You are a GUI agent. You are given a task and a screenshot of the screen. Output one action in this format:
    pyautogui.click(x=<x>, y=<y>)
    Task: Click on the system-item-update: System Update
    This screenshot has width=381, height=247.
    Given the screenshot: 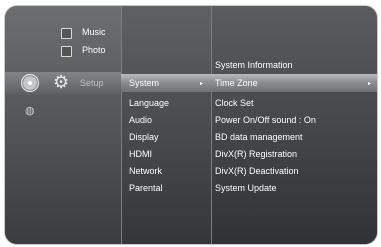 What is the action you would take?
    pyautogui.click(x=246, y=188)
    